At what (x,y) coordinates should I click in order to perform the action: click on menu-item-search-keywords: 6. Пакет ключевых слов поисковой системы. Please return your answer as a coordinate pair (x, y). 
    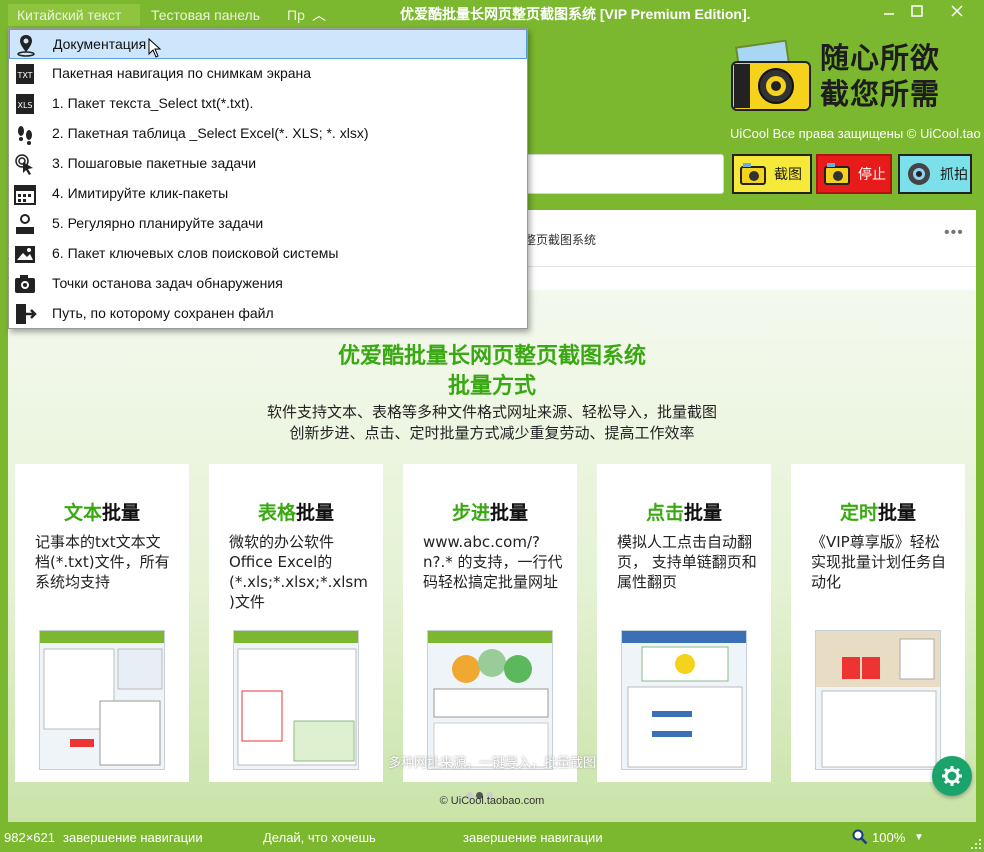
    Looking at the image, I should click on (268, 254).